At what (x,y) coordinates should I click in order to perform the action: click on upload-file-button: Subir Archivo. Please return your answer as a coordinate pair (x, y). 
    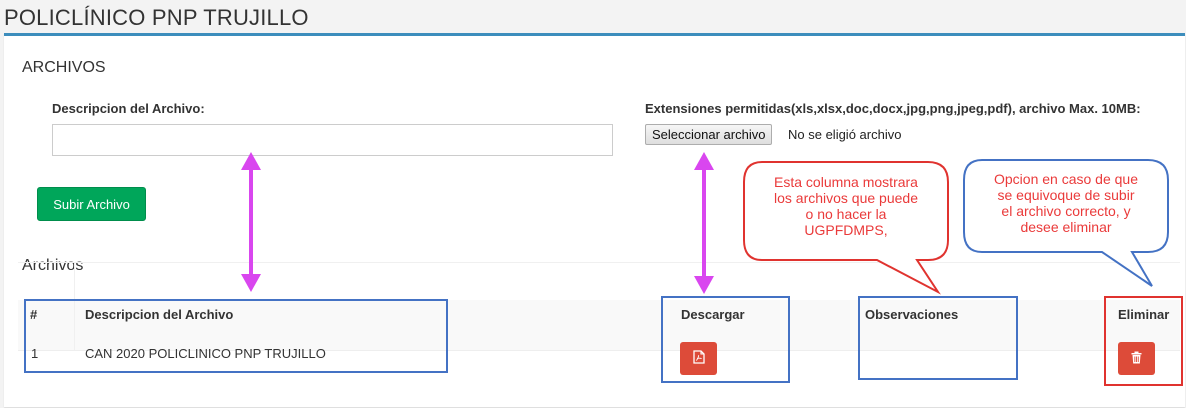
    Looking at the image, I should click on (91, 204).